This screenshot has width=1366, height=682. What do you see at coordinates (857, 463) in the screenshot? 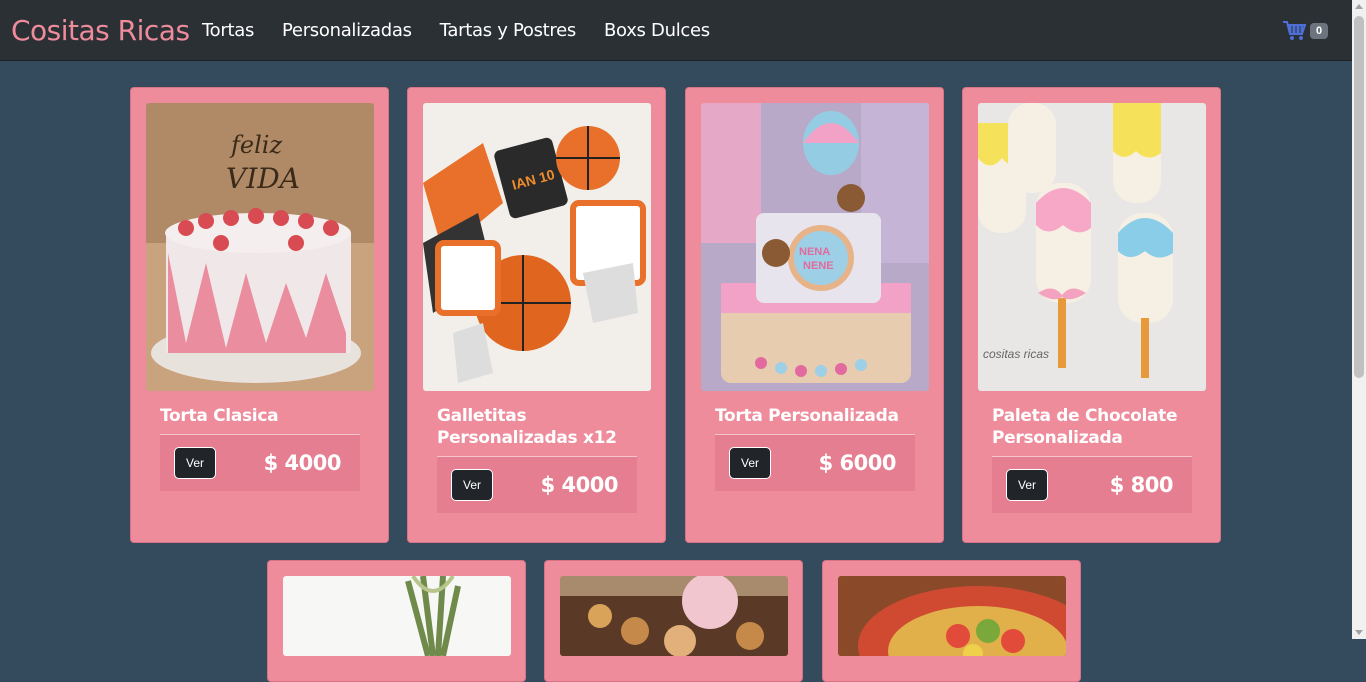
I see `product-price: $ 6000` at bounding box center [857, 463].